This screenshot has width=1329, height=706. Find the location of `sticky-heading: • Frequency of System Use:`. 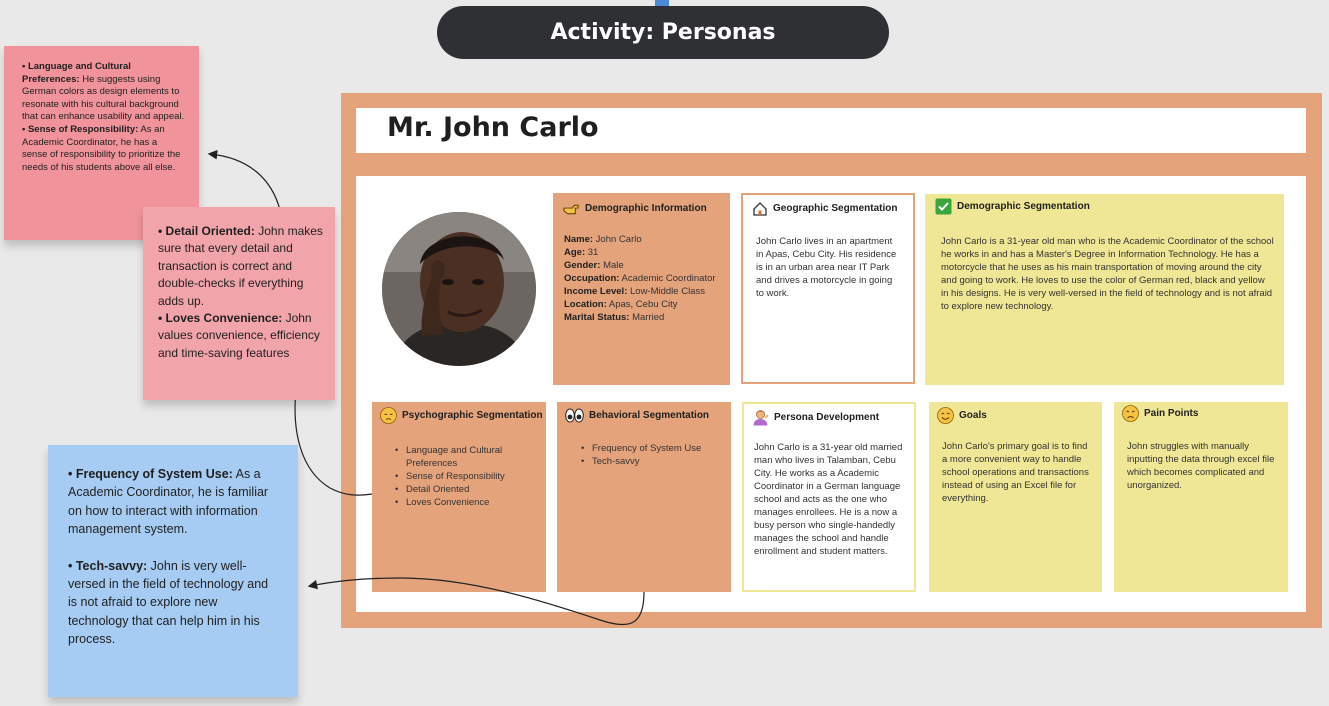

sticky-heading: • Frequency of System Use: is located at coordinates (150, 474).